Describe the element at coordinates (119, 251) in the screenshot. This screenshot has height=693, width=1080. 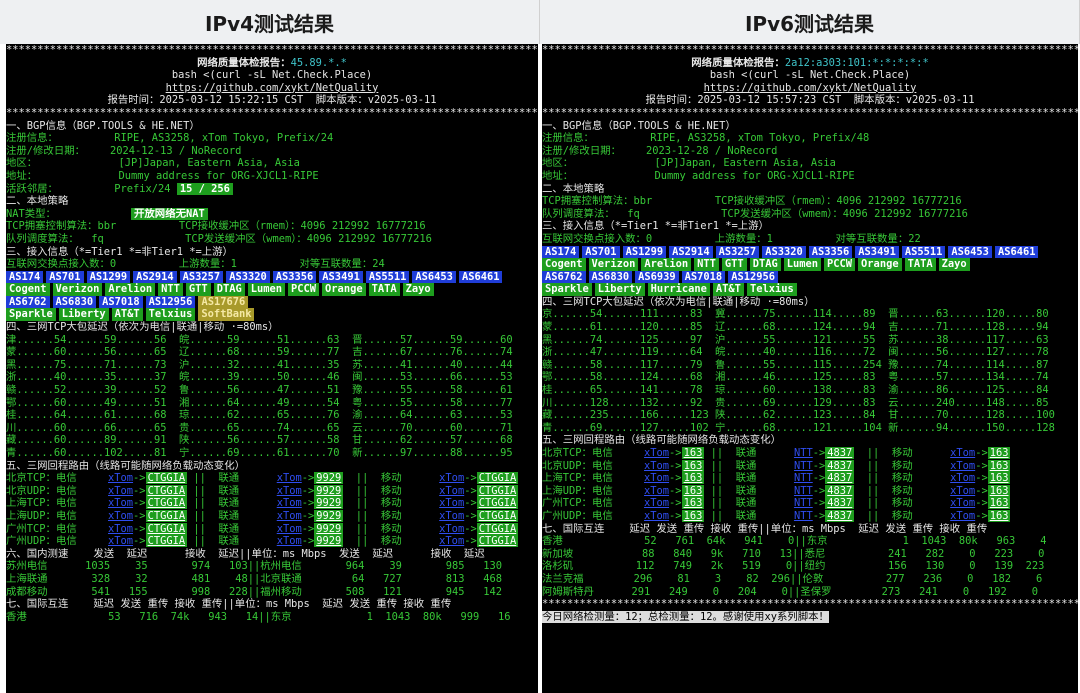
I see `section-access: 三、接入信息（*=Tier1 *=非Tier1 *=上游）` at that location.